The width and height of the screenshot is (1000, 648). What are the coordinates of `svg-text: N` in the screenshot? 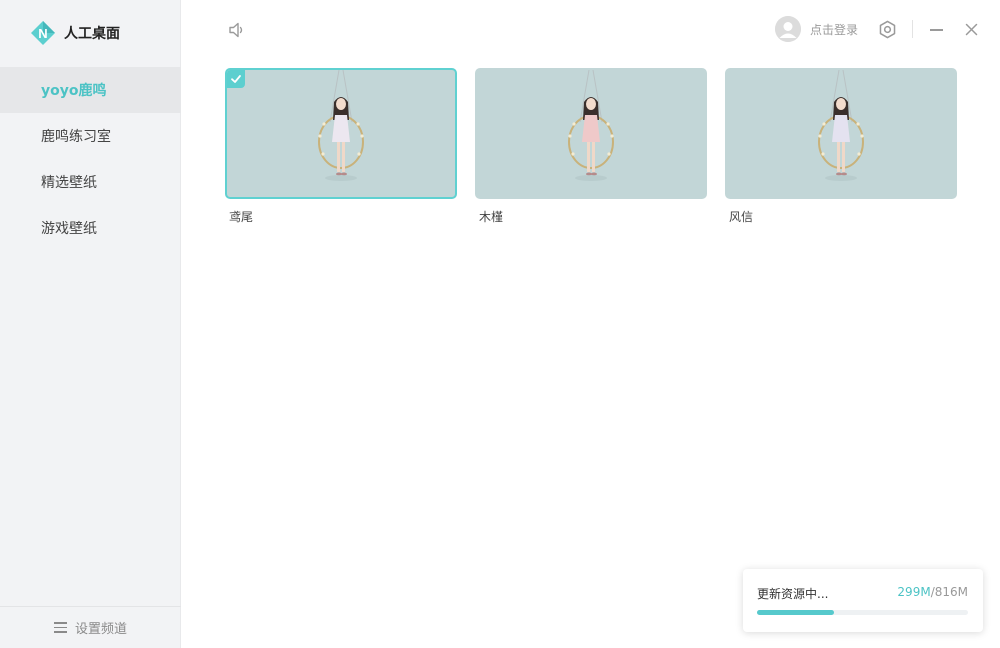 It's located at (42, 33).